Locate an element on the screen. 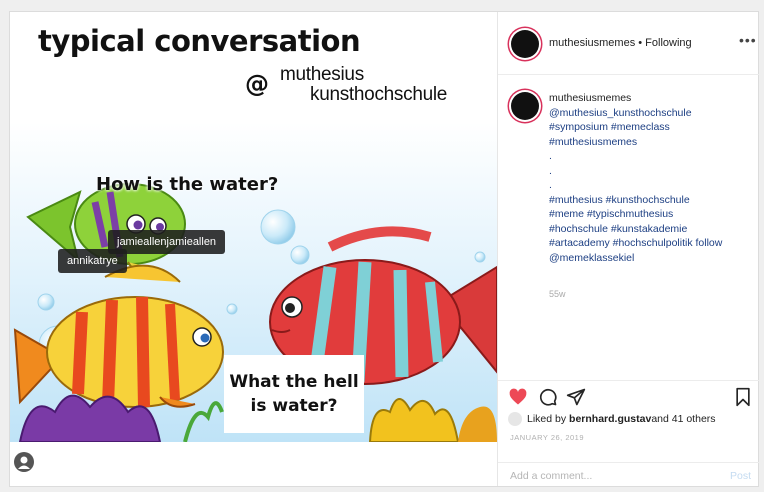 Image resolution: width=764 pixels, height=492 pixels. caption-line: #symposium #memeclass is located at coordinates (649, 127).